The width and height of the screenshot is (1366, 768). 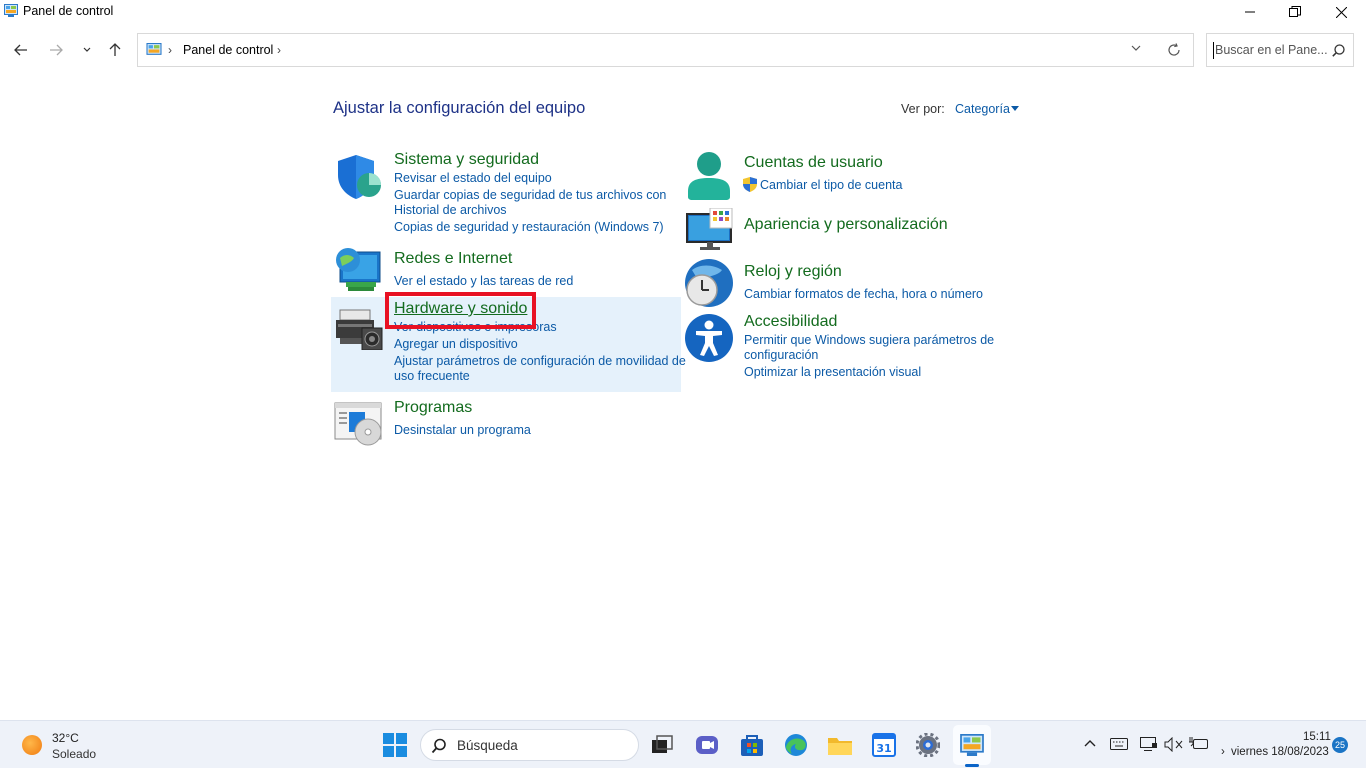 What do you see at coordinates (487, 745) in the screenshot?
I see `taskbar-search-label: Búsqueda` at bounding box center [487, 745].